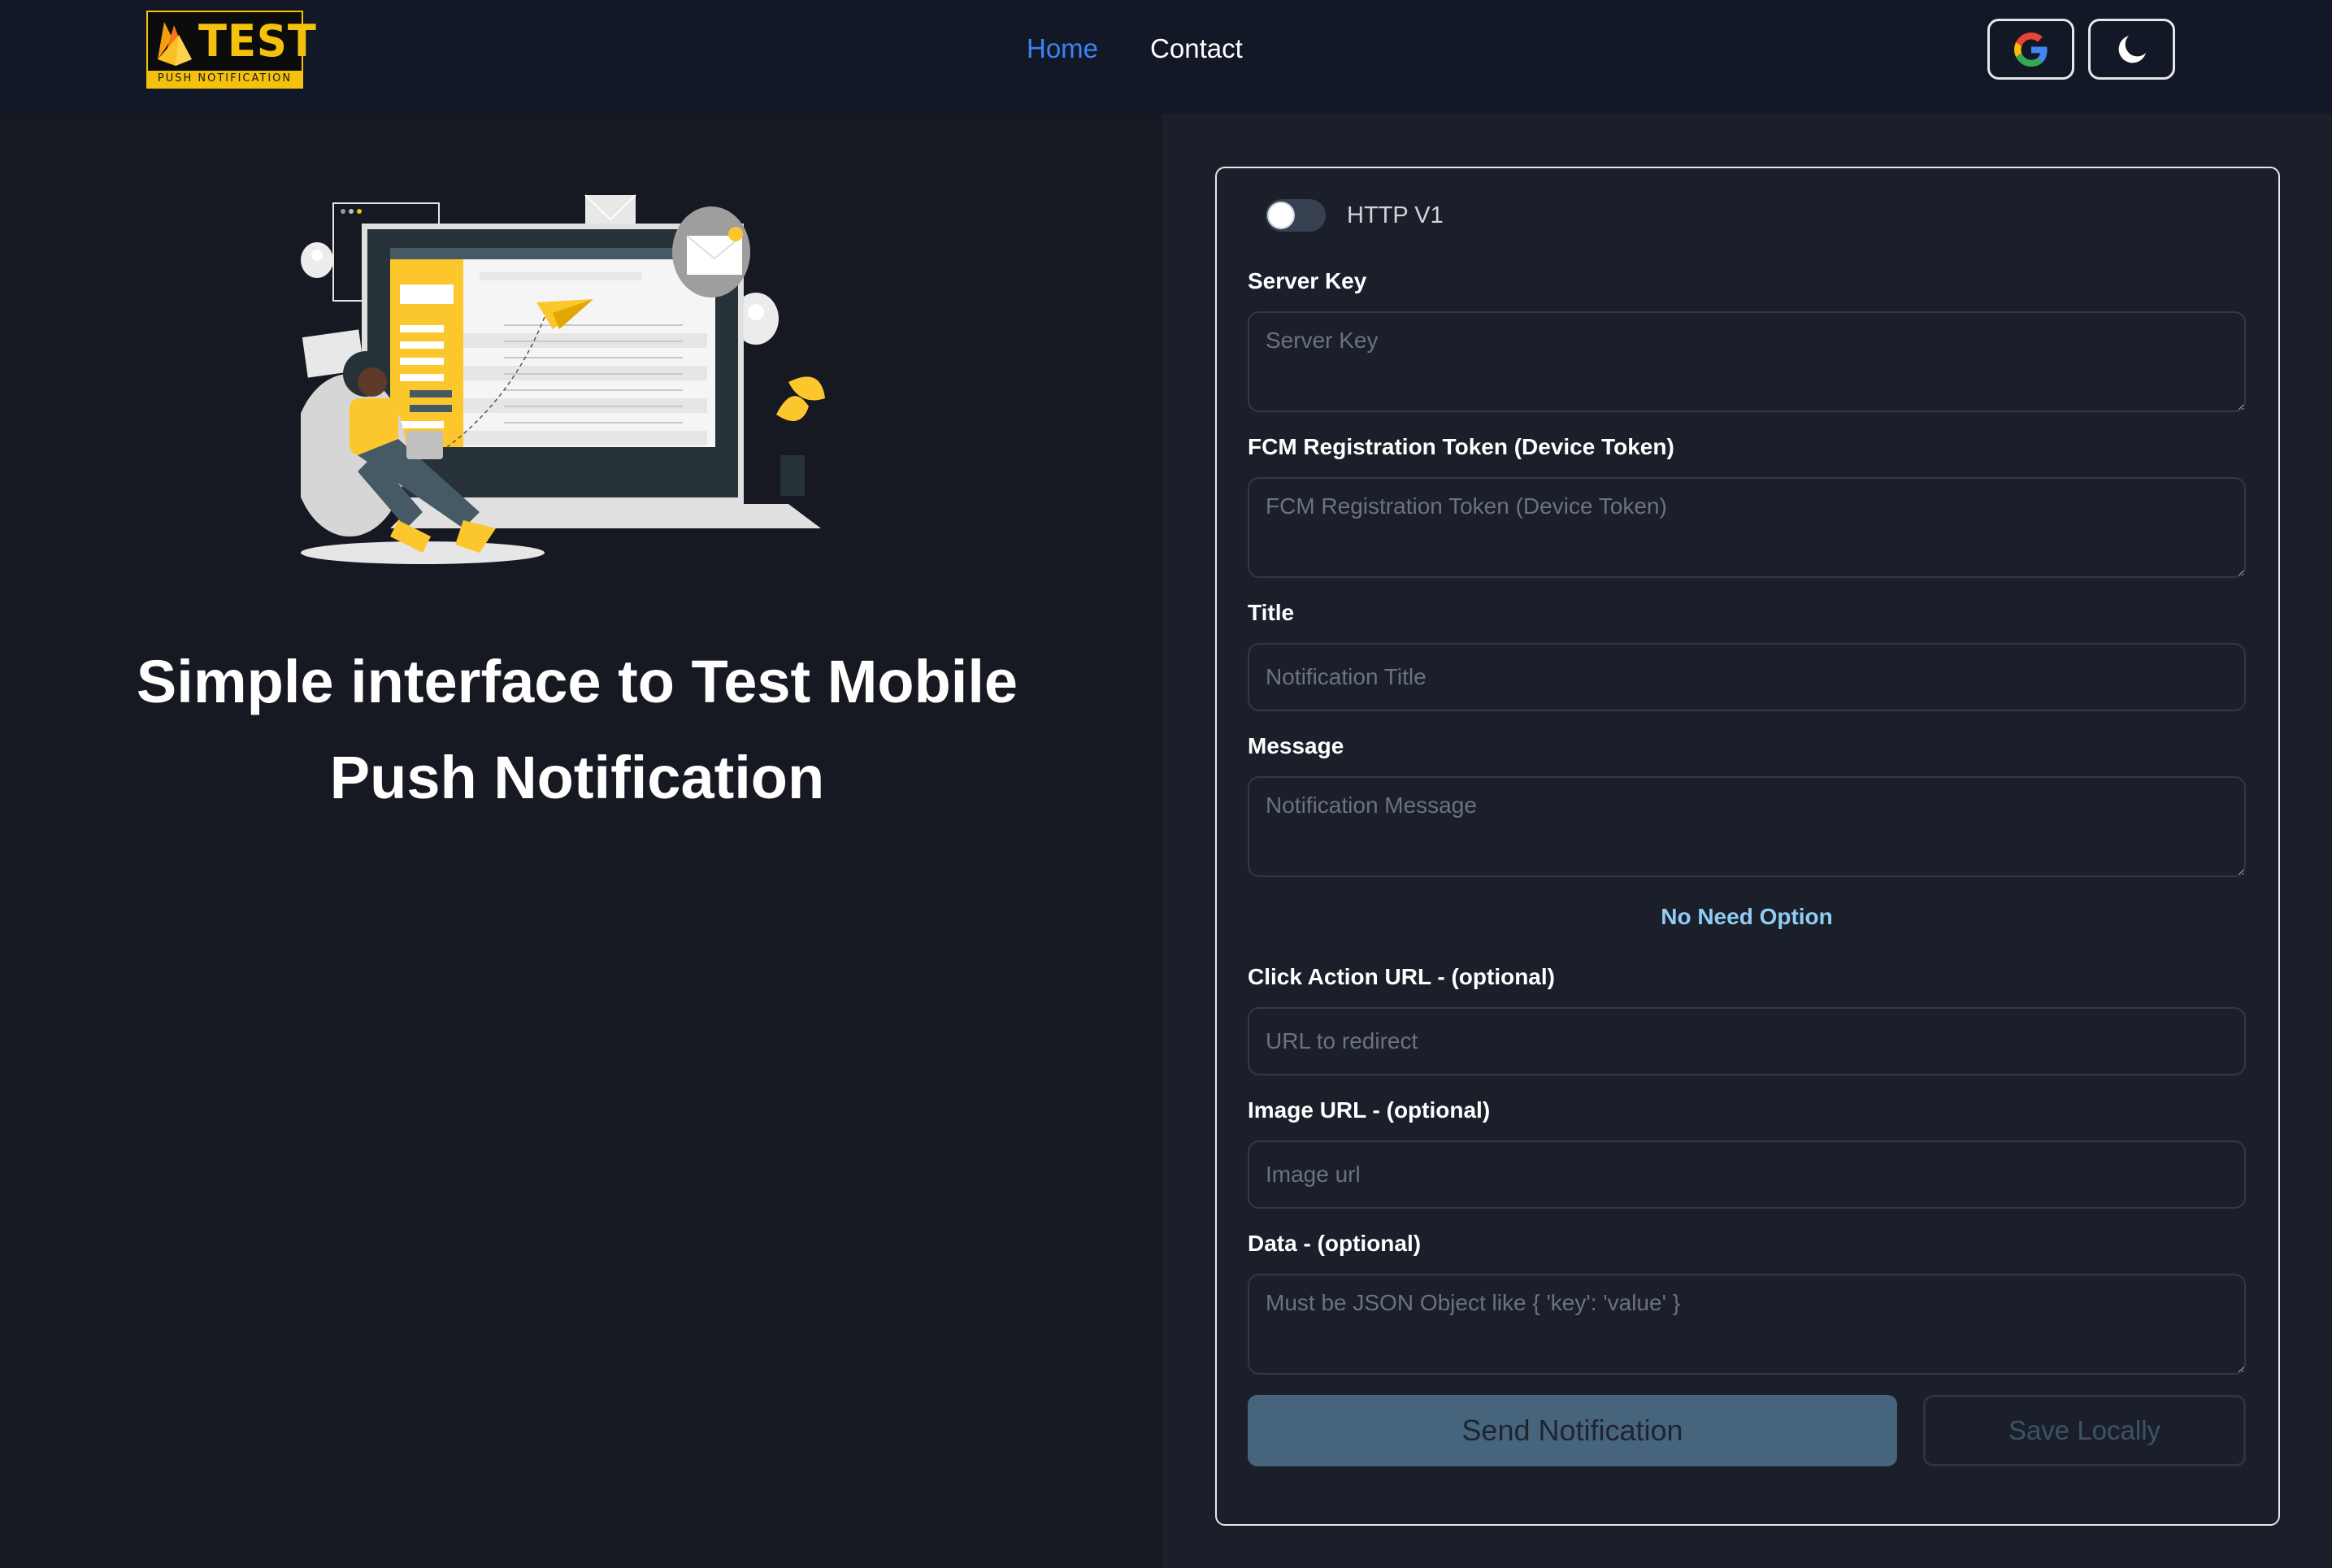 This screenshot has width=2332, height=1568. Describe the element at coordinates (2084, 1430) in the screenshot. I see `save-locally-button: Save Locally` at that location.